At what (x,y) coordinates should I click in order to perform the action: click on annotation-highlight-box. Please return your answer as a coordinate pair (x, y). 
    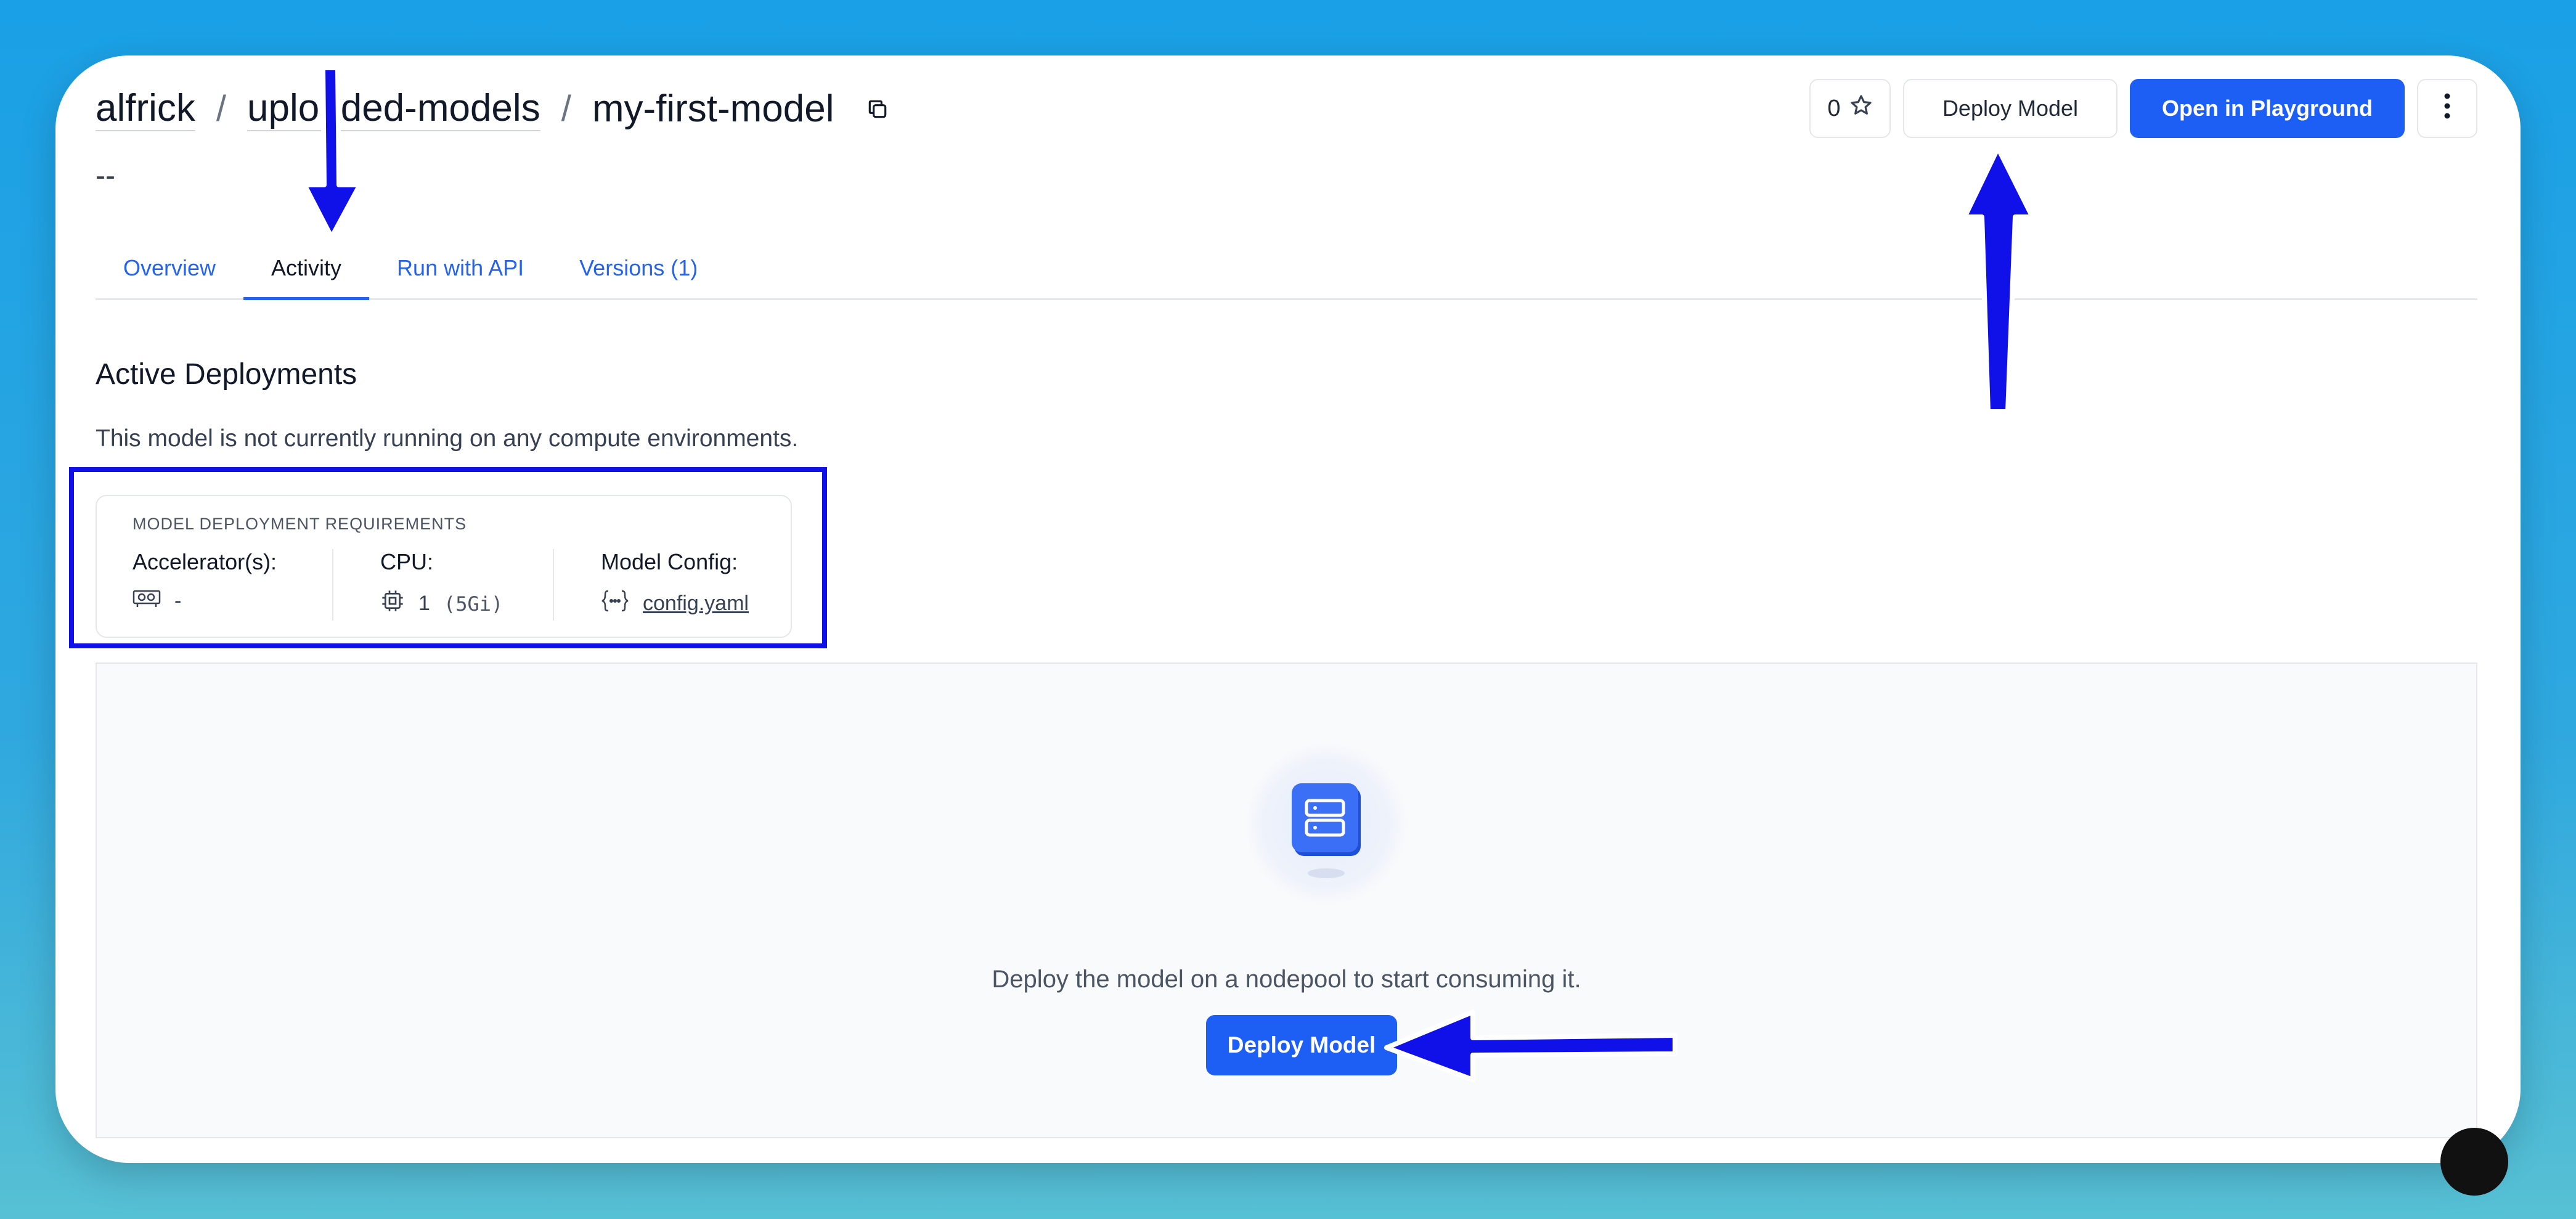
    Looking at the image, I should click on (448, 557).